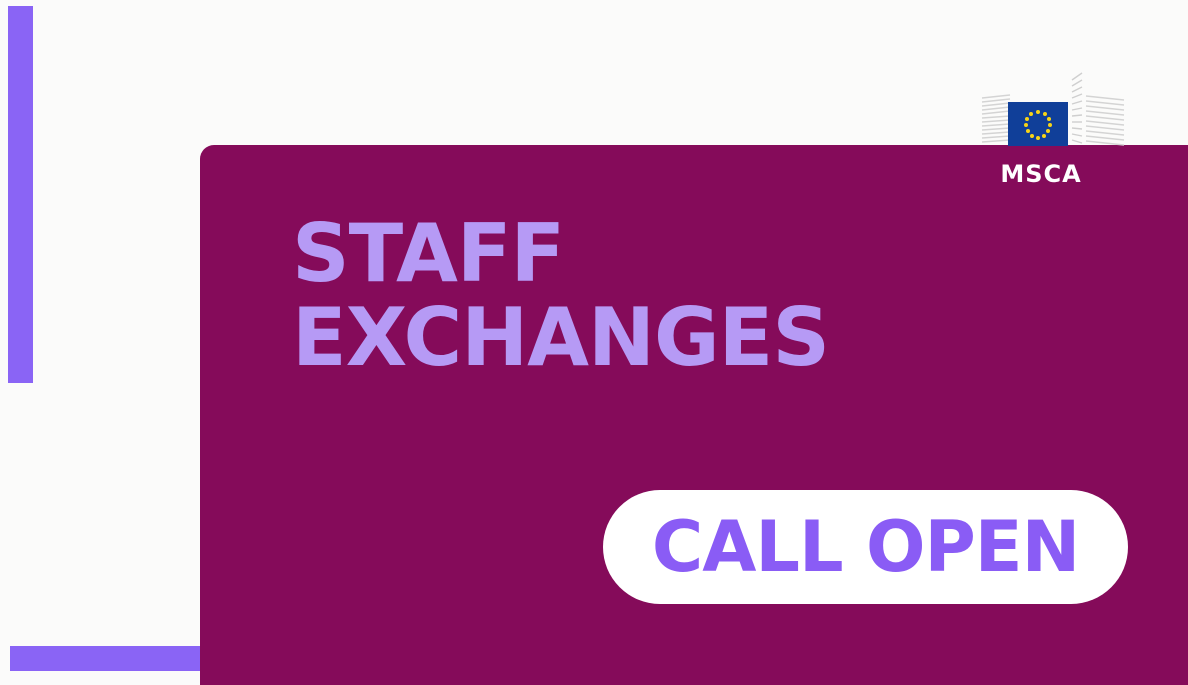  I want to click on call-open-label: CALL OPEN, so click(865, 547).